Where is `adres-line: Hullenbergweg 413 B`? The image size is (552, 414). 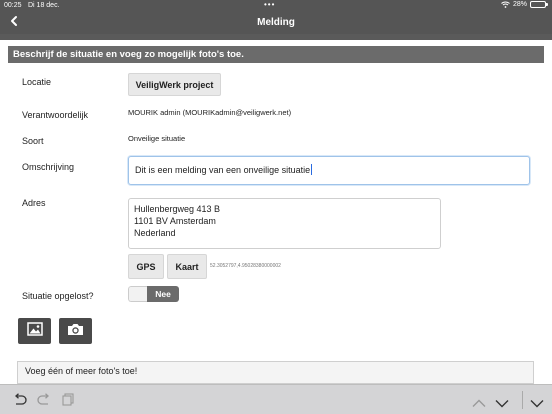
adres-line: Hullenbergweg 413 B is located at coordinates (177, 209).